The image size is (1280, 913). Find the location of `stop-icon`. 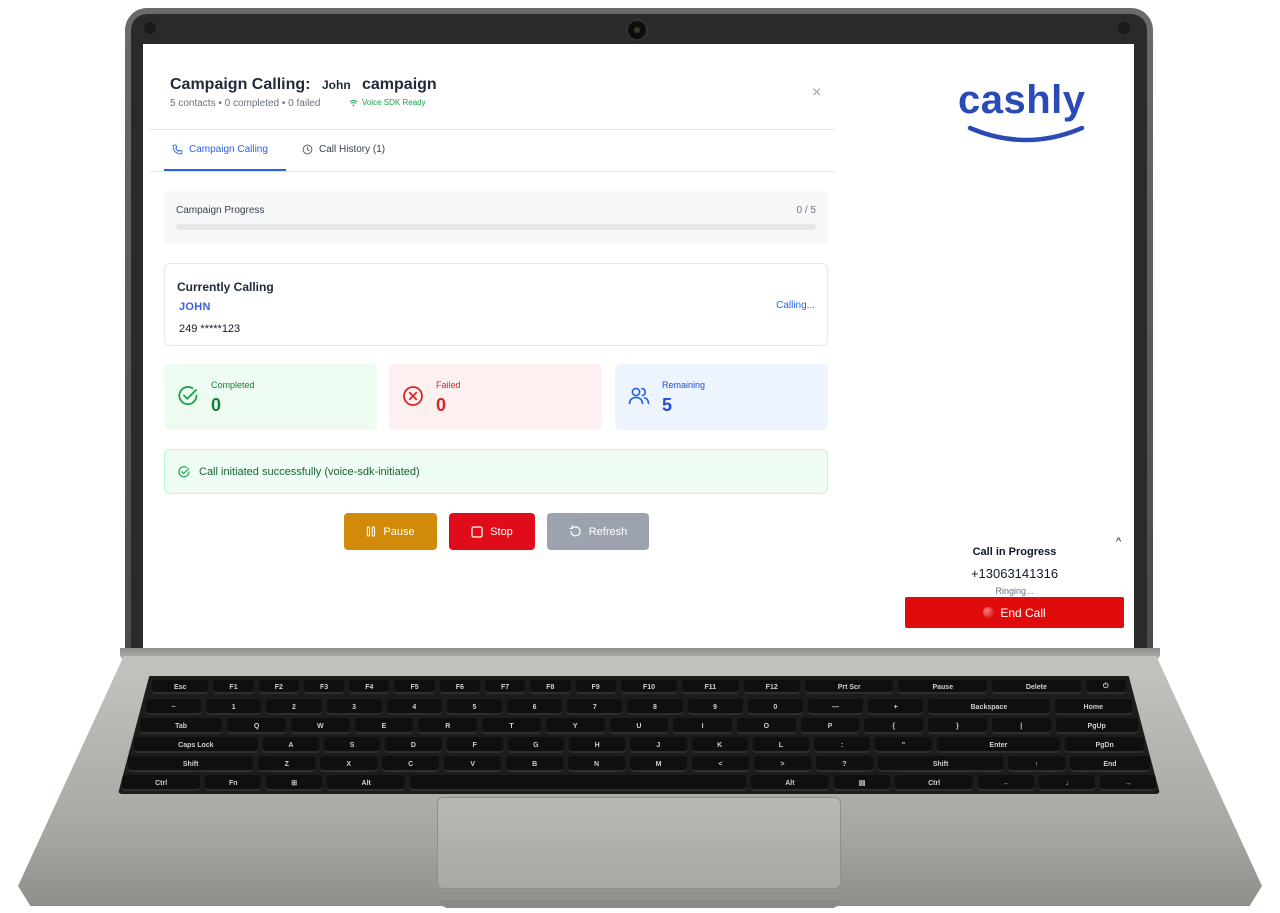

stop-icon is located at coordinates (477, 531).